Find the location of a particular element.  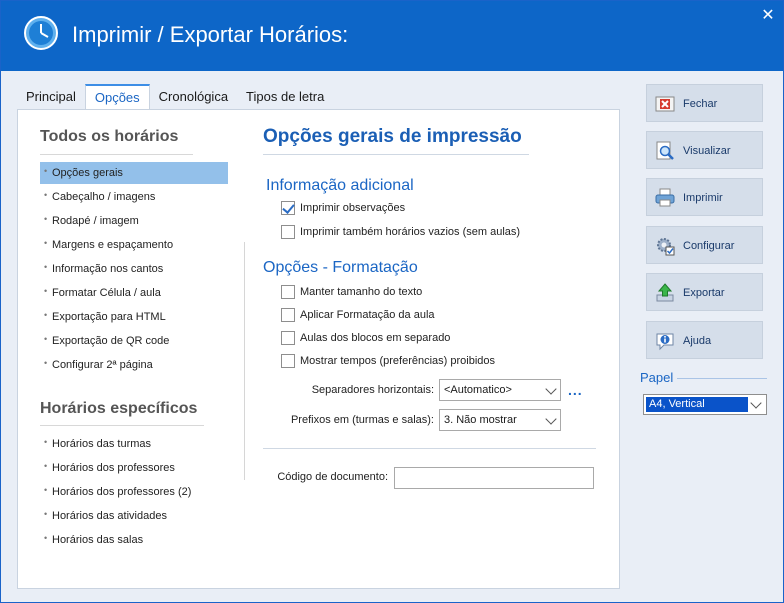

checkbox-label: Imprimir observações is located at coordinates (353, 208).